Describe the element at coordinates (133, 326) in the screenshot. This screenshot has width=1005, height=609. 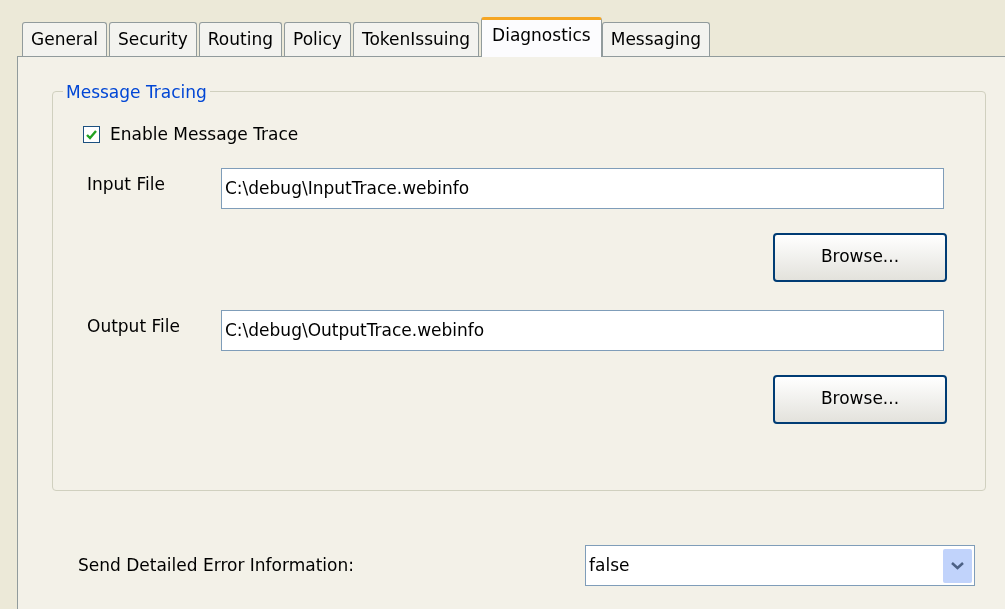
I see `field-label: Output File` at that location.